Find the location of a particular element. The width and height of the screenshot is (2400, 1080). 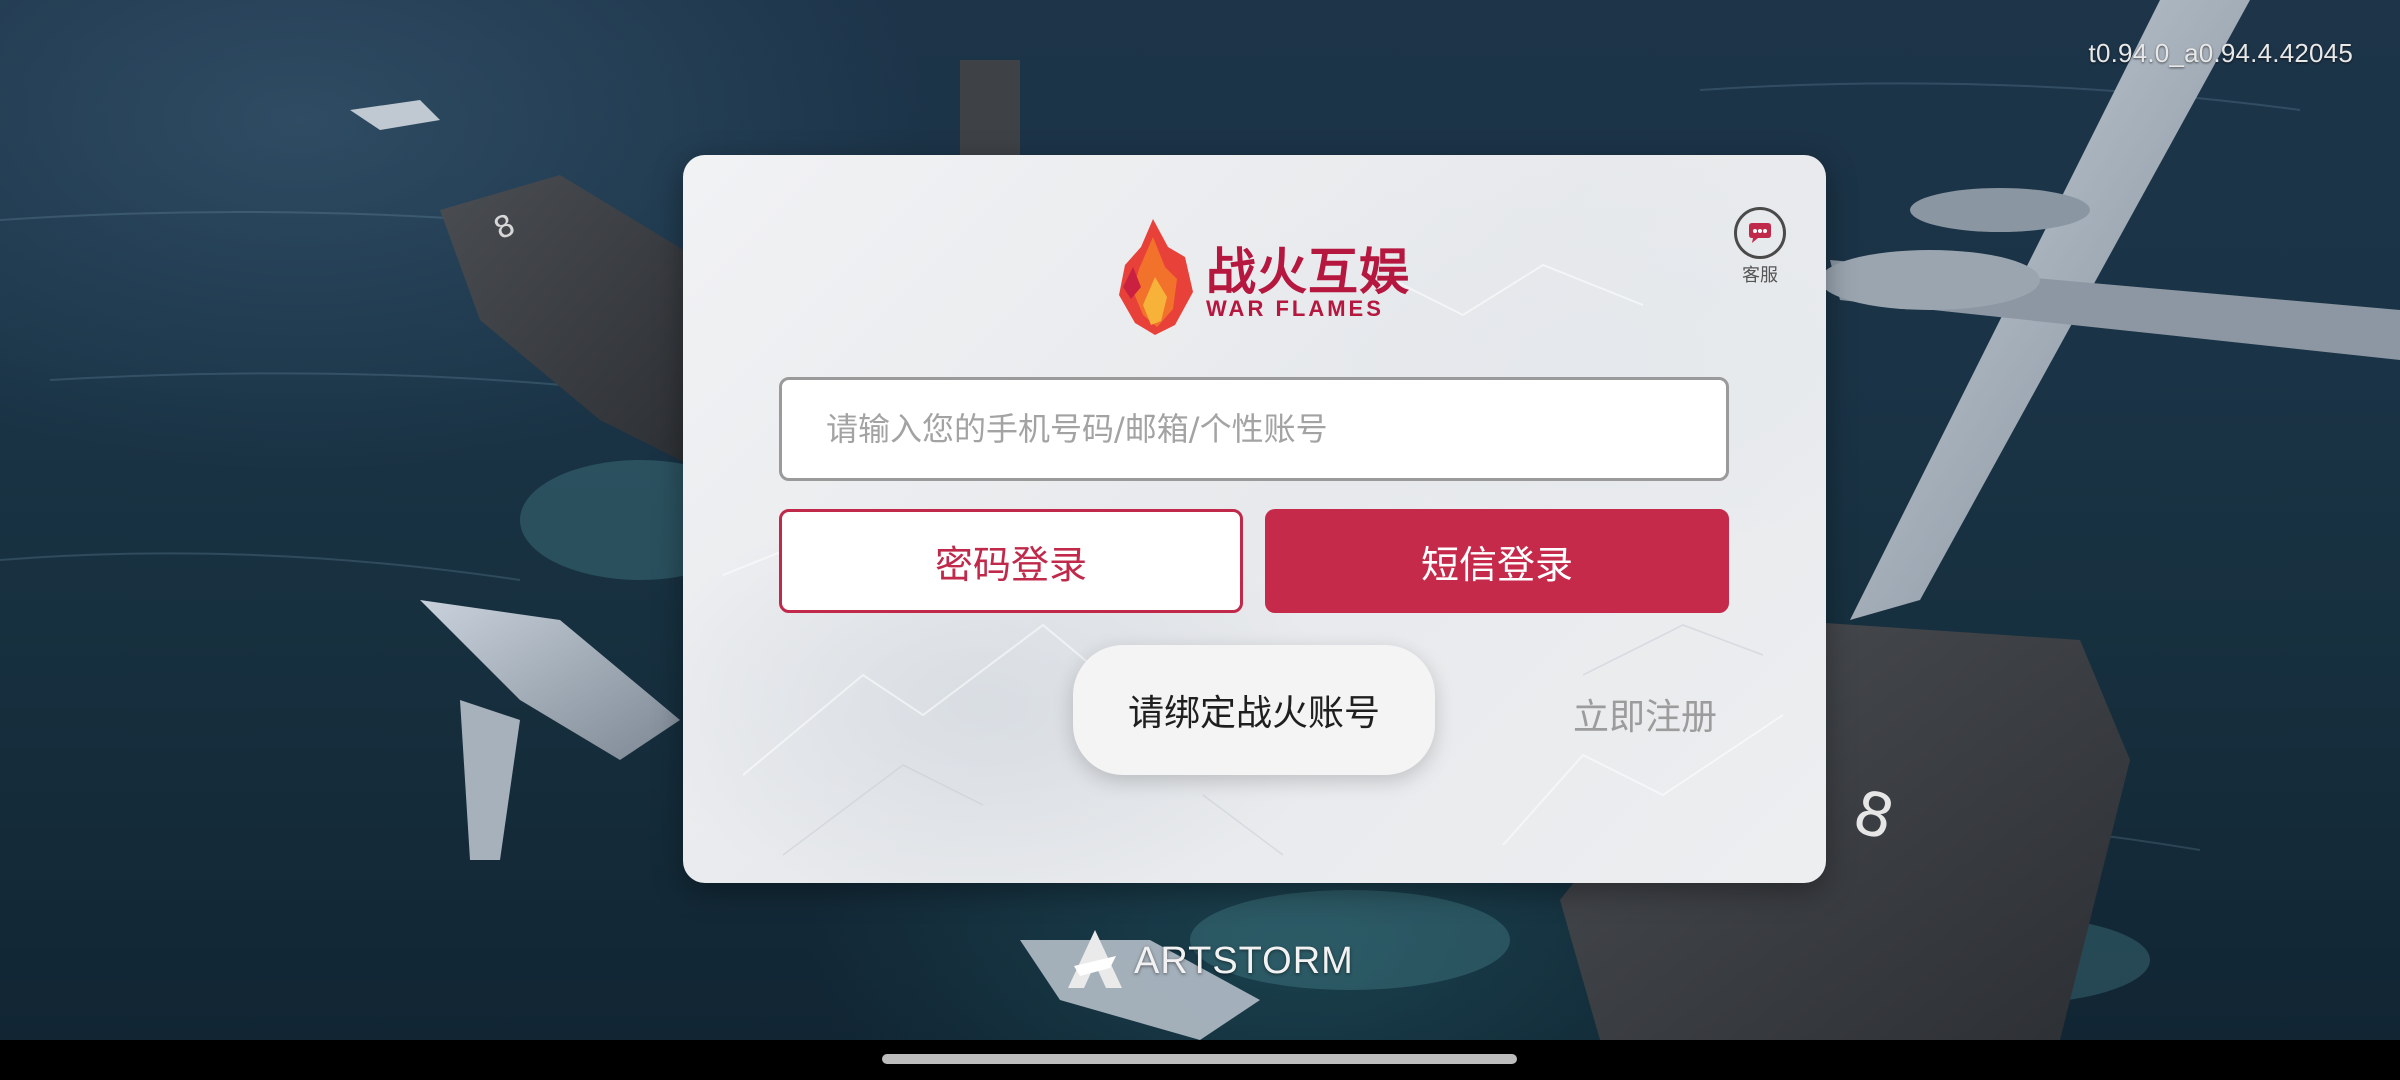

artstorm-brand: ARTSTORM is located at coordinates (1207, 961).